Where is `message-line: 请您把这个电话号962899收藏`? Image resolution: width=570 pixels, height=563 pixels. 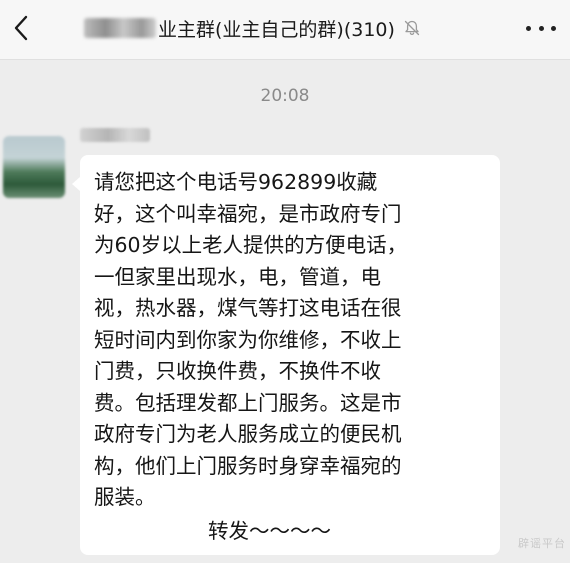
message-line: 请您把这个电话号962899收藏 is located at coordinates (236, 182).